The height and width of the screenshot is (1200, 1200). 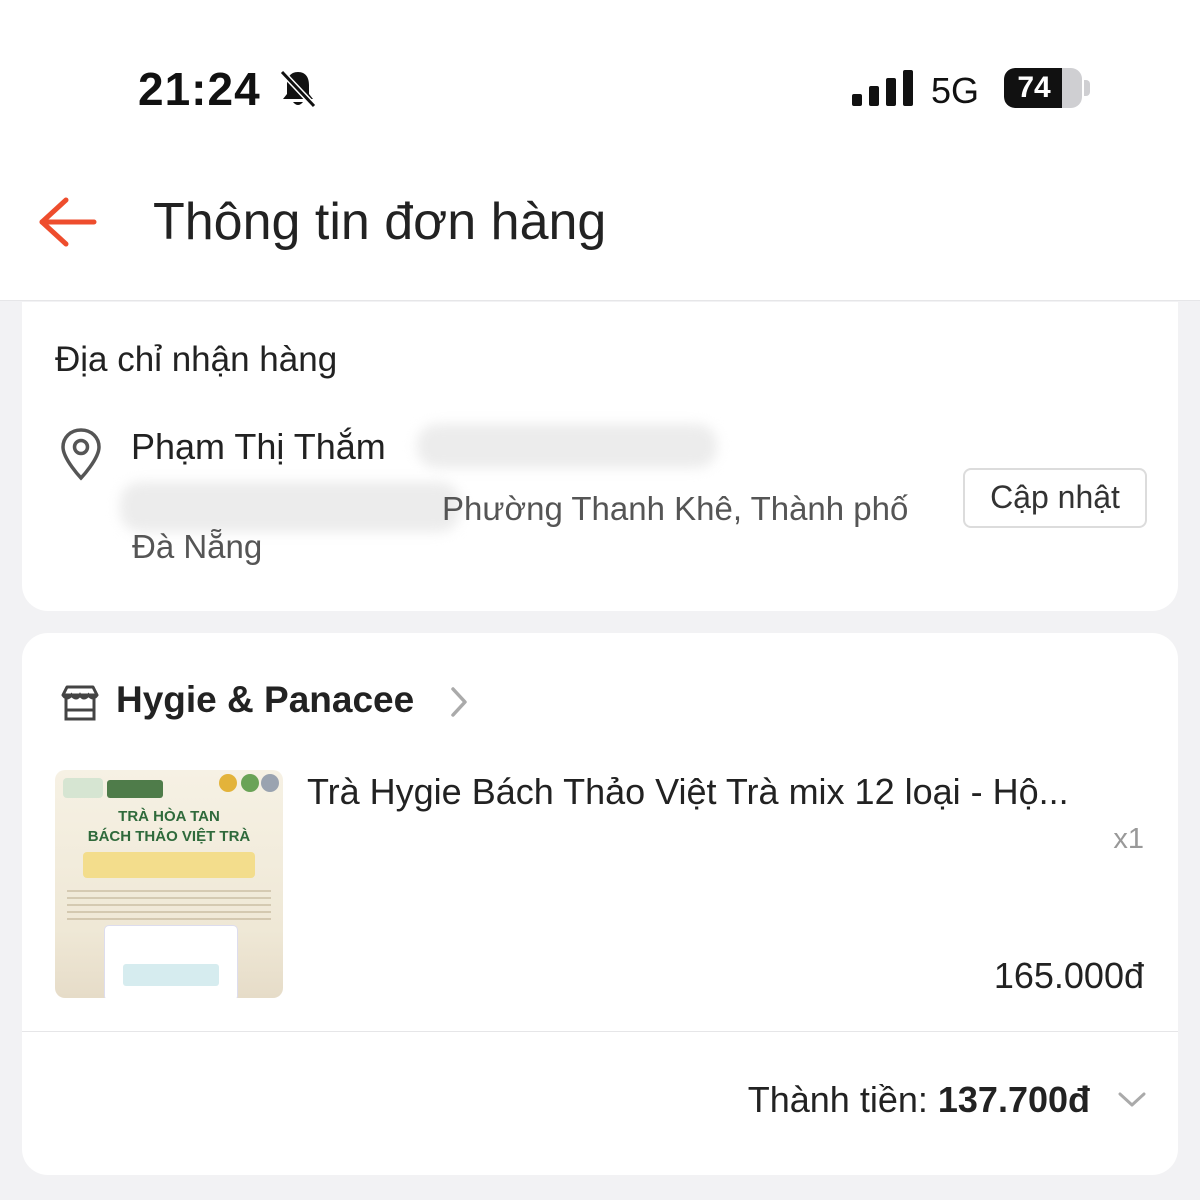 I want to click on signal-icon, so click(x=882, y=88).